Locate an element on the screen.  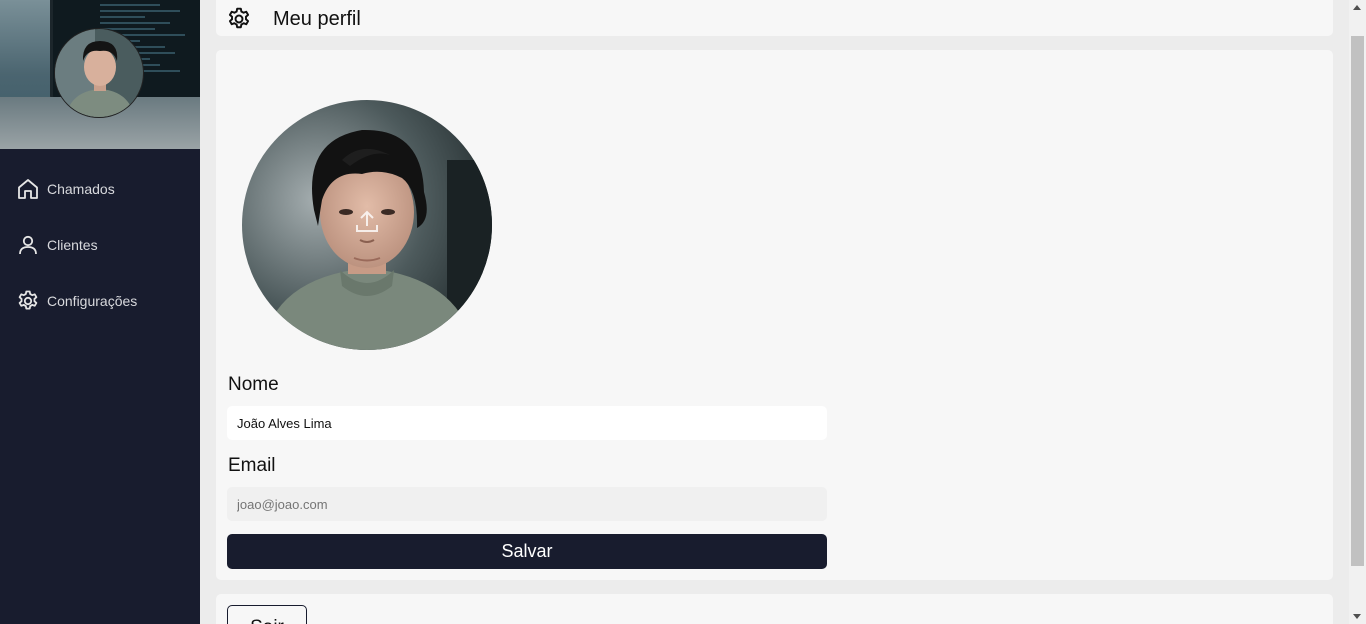
vertical-scrollbar is located at coordinates (1357, 312).